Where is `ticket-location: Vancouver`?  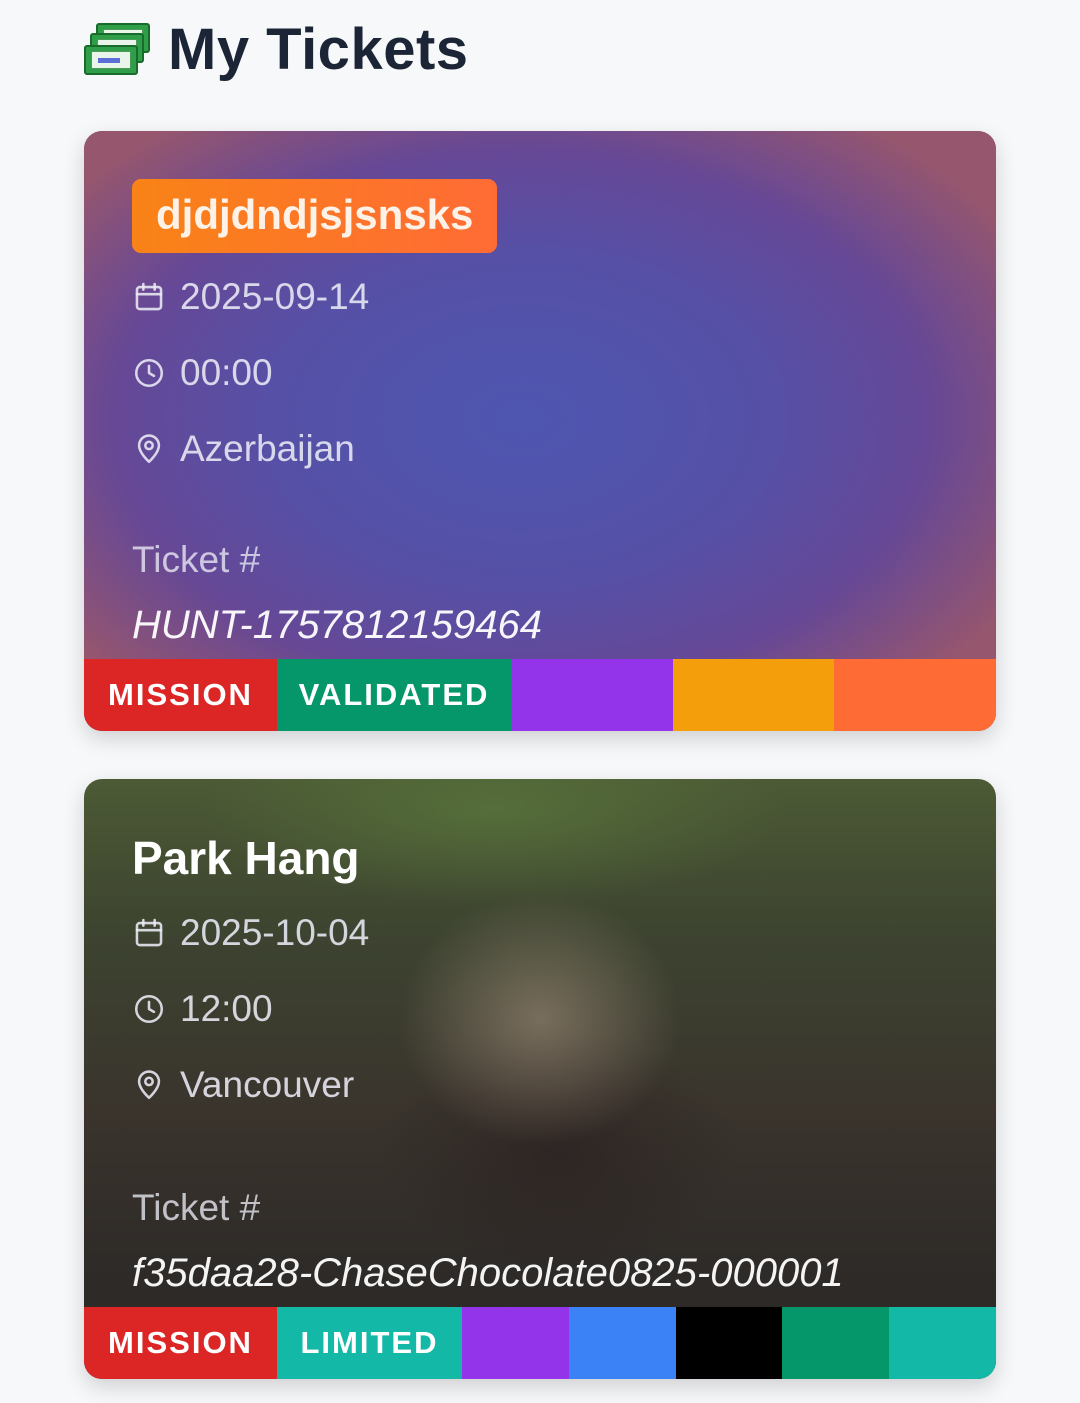
ticket-location: Vancouver is located at coordinates (267, 1084).